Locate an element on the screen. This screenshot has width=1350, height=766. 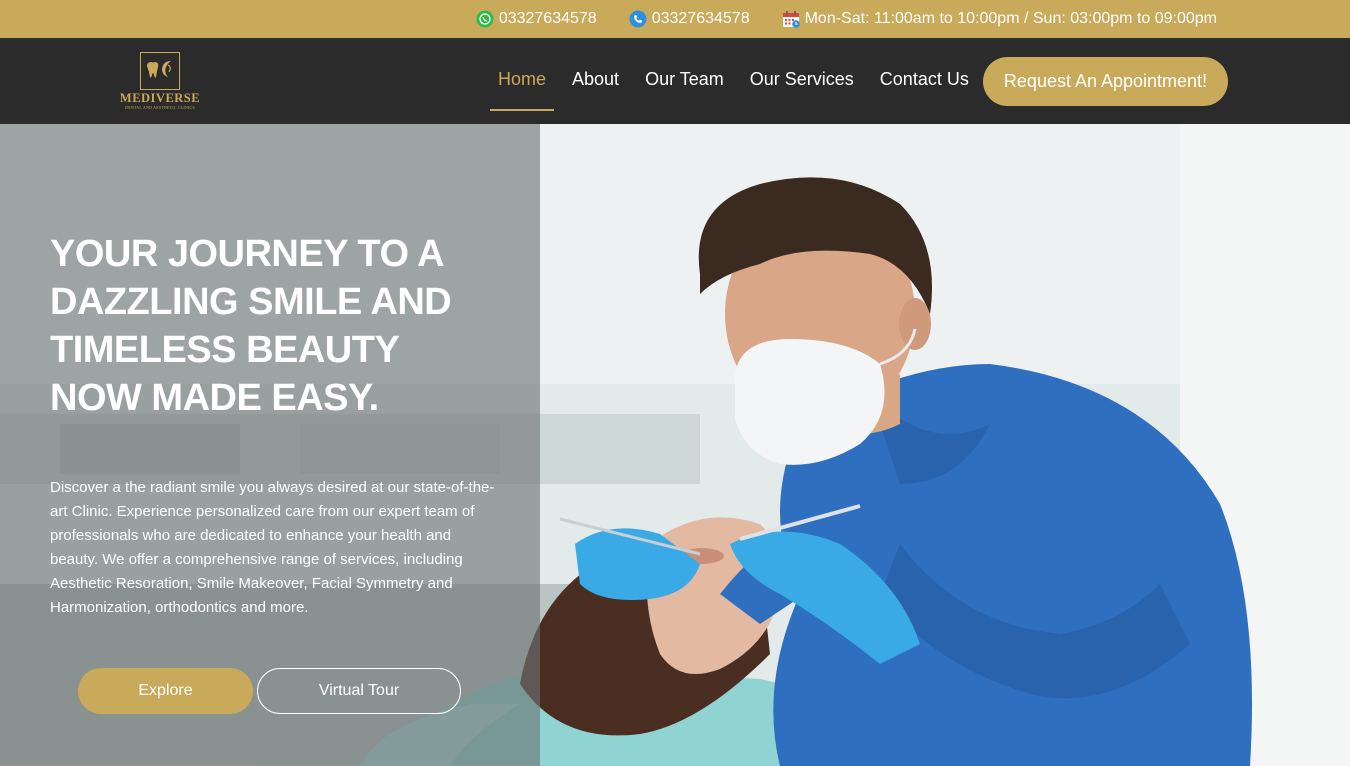
phone-icon is located at coordinates (638, 19).